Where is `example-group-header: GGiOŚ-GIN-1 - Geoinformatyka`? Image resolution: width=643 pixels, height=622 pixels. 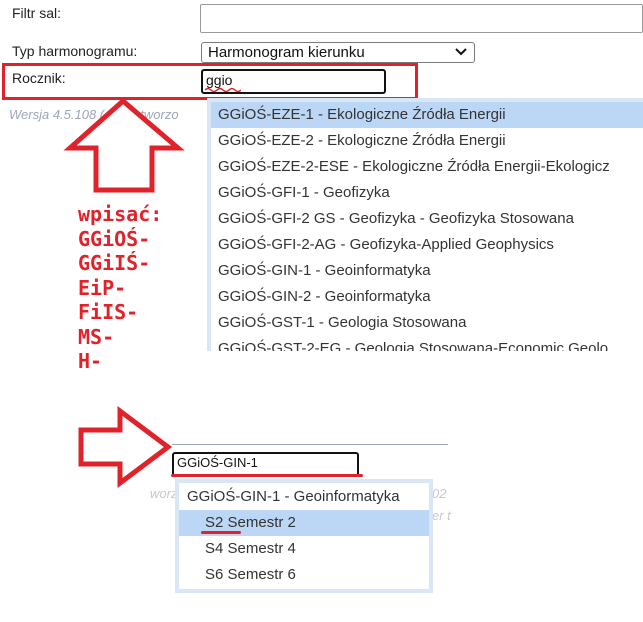
example-group-header: GGiOŚ-GIN-1 - Geoinformatyka is located at coordinates (293, 496).